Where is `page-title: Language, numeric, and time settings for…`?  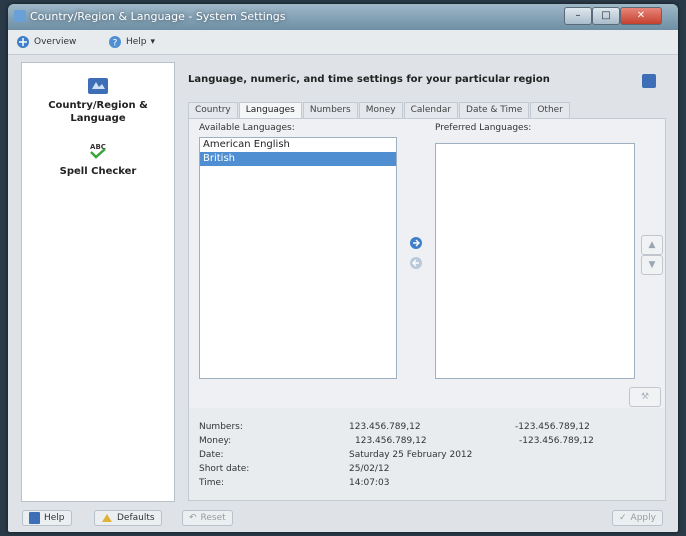 page-title: Language, numeric, and time settings for… is located at coordinates (369, 79).